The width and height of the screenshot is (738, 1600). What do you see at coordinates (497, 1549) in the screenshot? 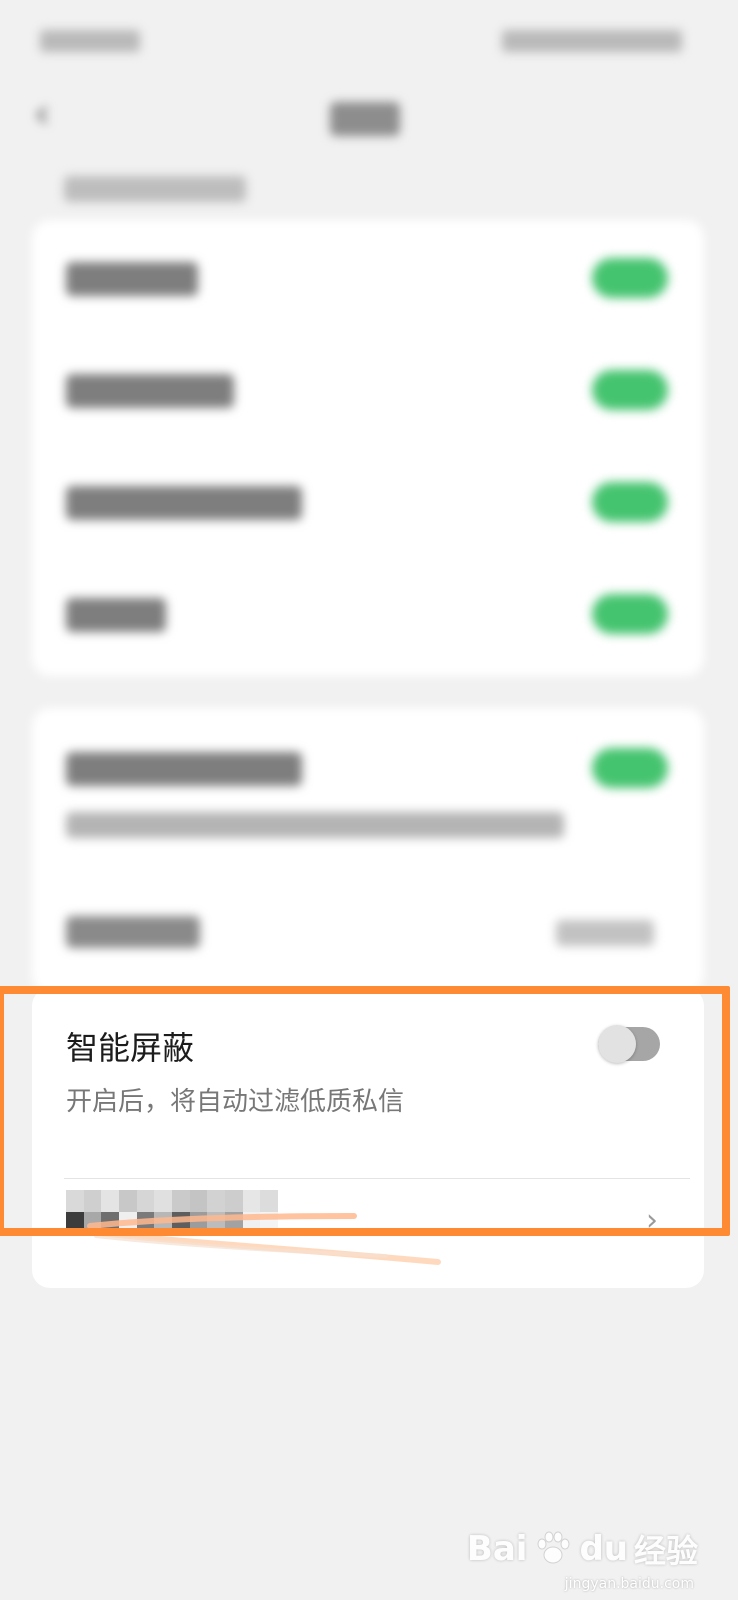
I see `watermark-brand: Bai` at bounding box center [497, 1549].